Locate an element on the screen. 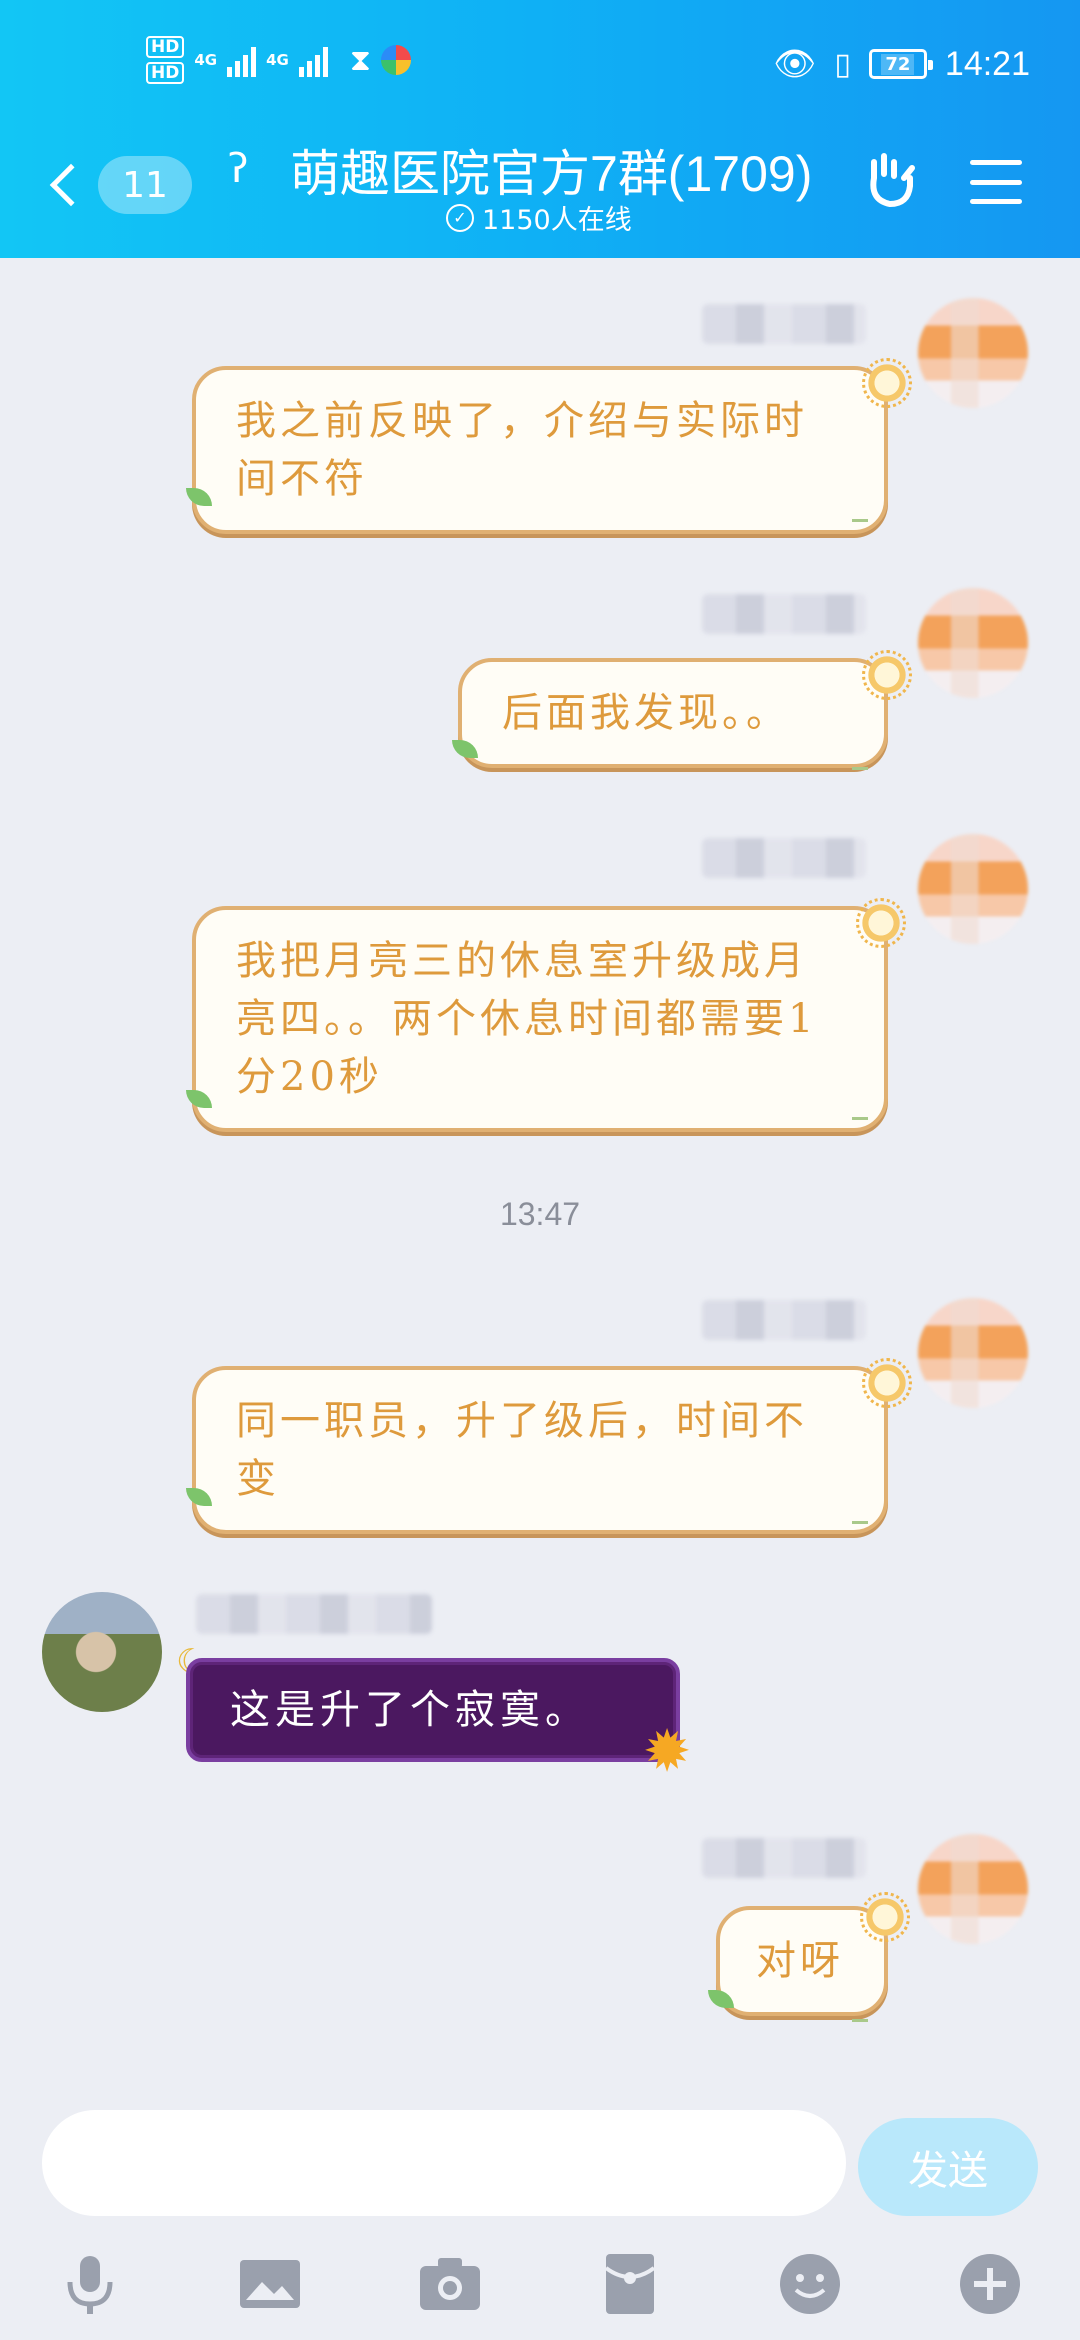  hd-indicators: HD HD is located at coordinates (165, 60).